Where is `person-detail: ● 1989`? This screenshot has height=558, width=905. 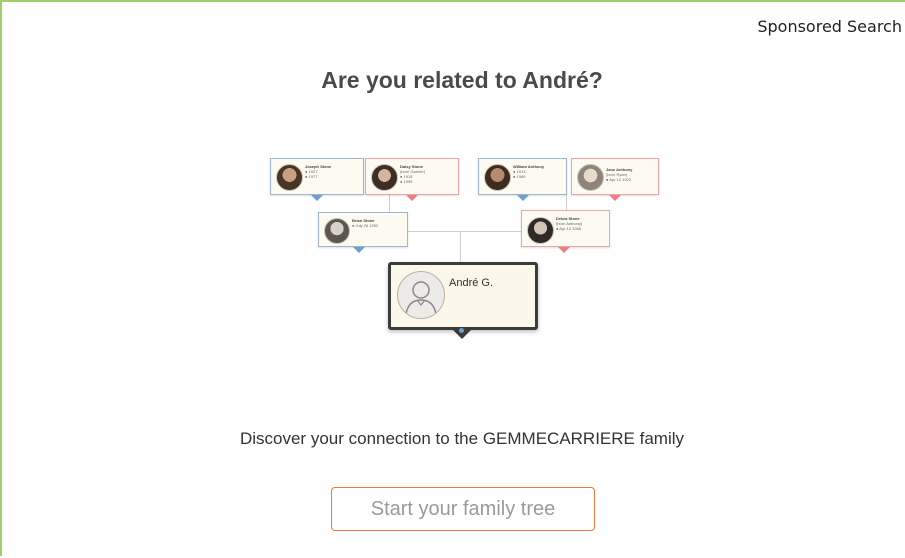
person-detail: ● 1989 is located at coordinates (519, 176).